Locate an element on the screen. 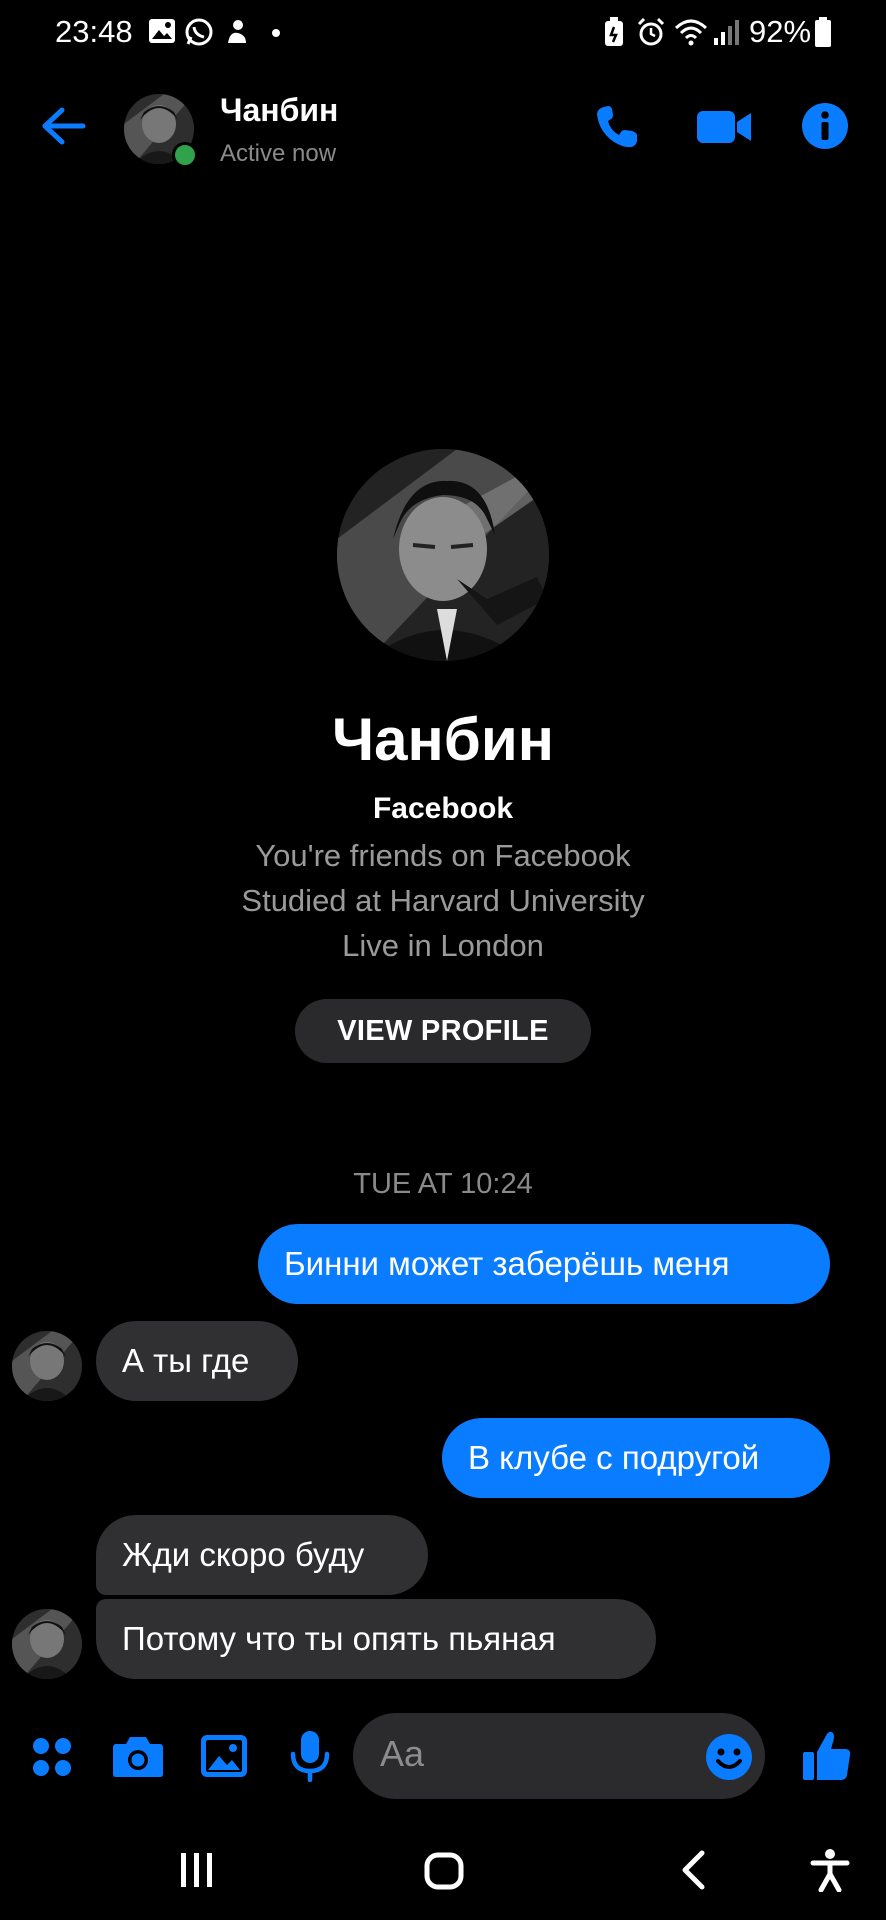 The image size is (886, 1920). message-outgoing: В клубе с подругой is located at coordinates (636, 1458).